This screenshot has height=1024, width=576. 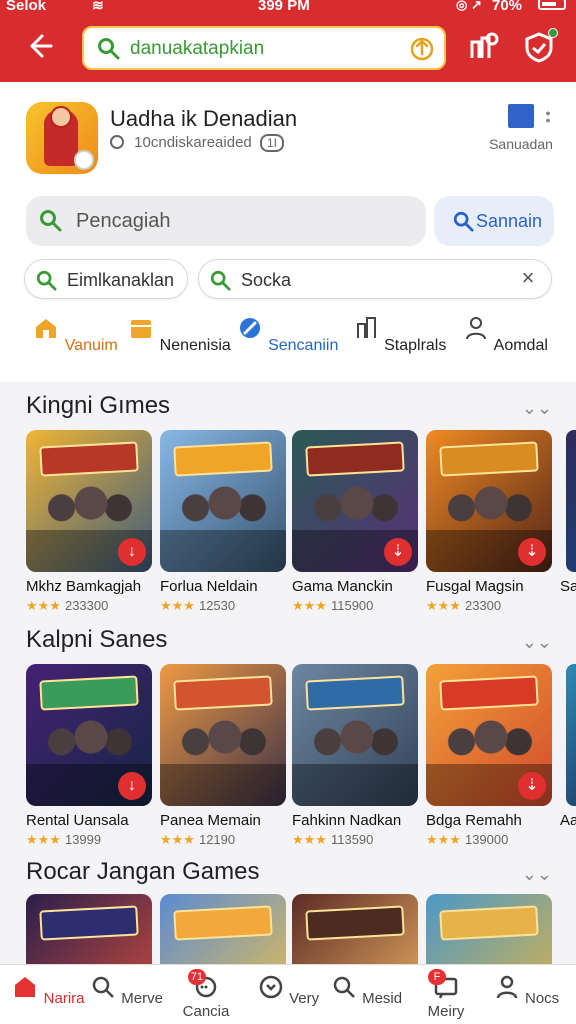 I want to click on top-search-box: danuakatapkian, so click(x=264, y=48).